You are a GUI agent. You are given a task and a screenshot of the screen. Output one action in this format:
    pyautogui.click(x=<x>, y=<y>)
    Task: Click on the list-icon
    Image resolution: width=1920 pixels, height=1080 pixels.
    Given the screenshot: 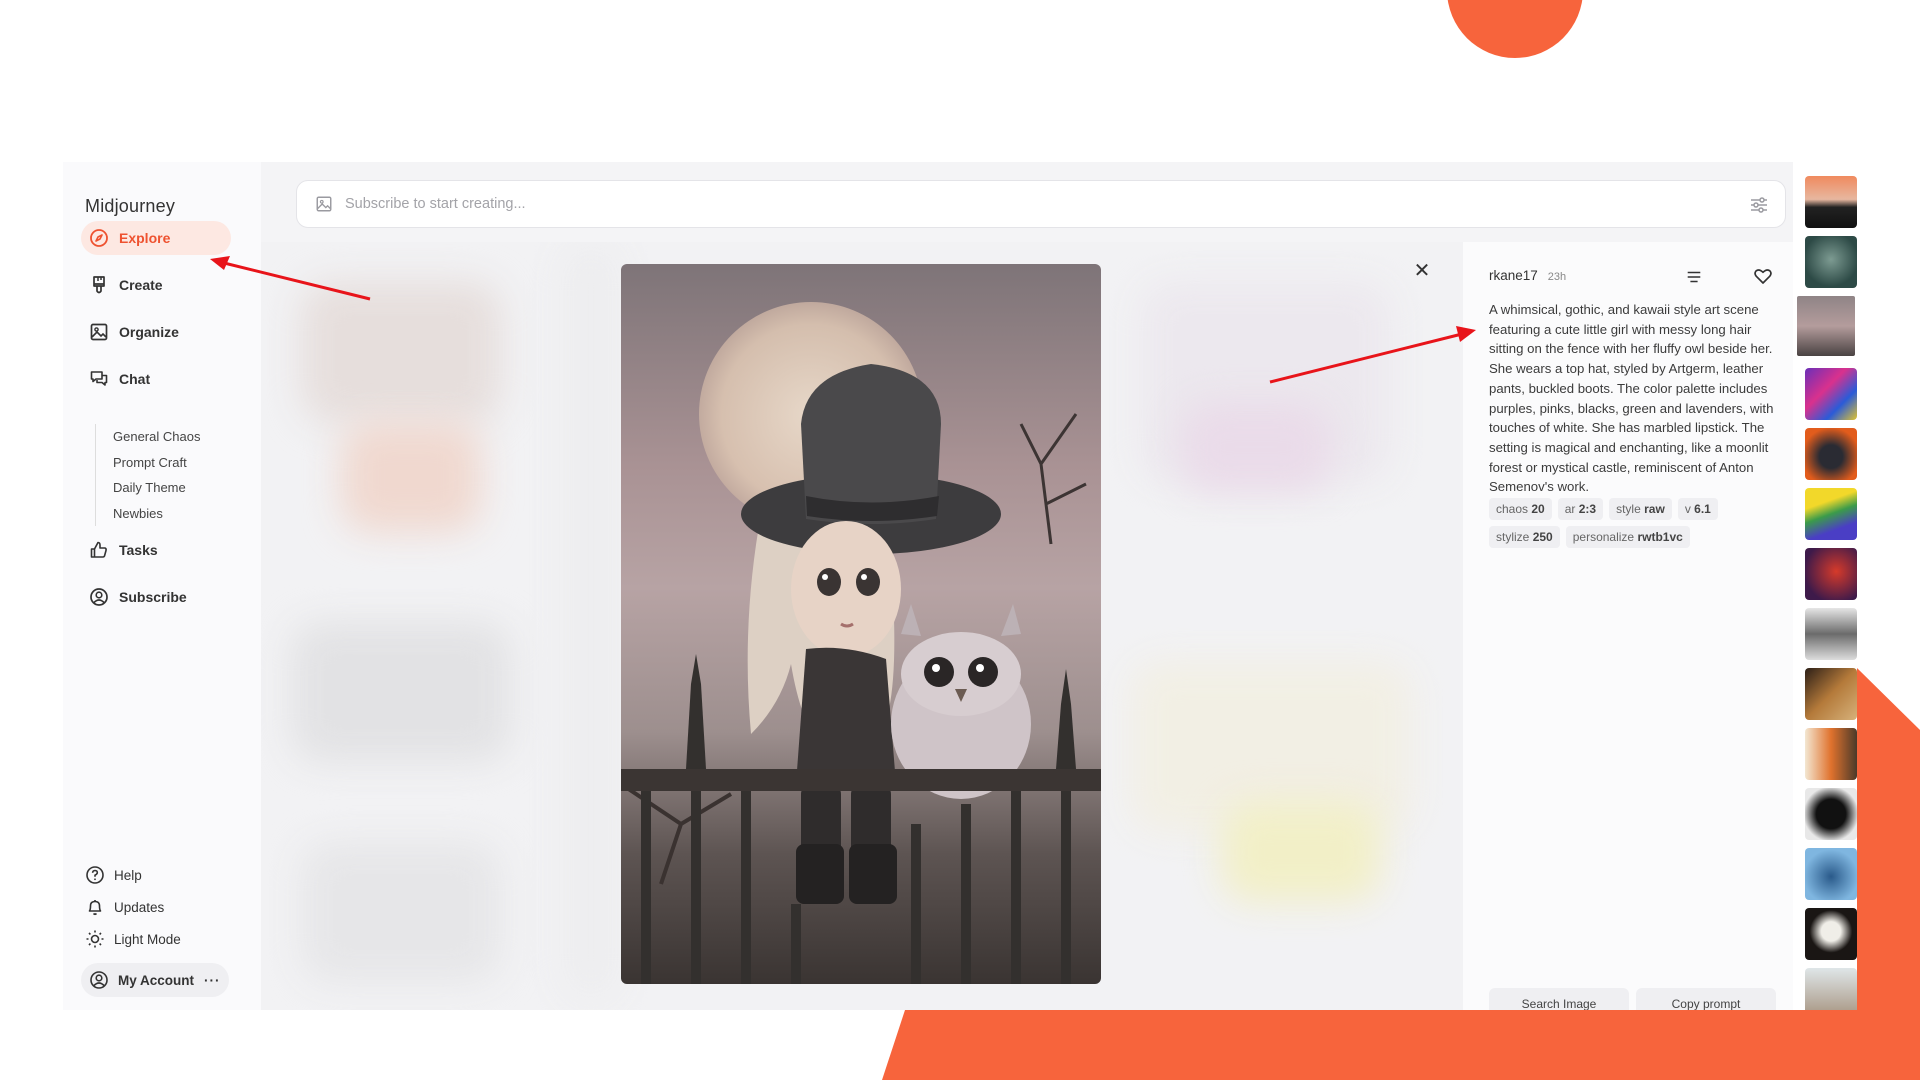 What is the action you would take?
    pyautogui.click(x=1694, y=277)
    